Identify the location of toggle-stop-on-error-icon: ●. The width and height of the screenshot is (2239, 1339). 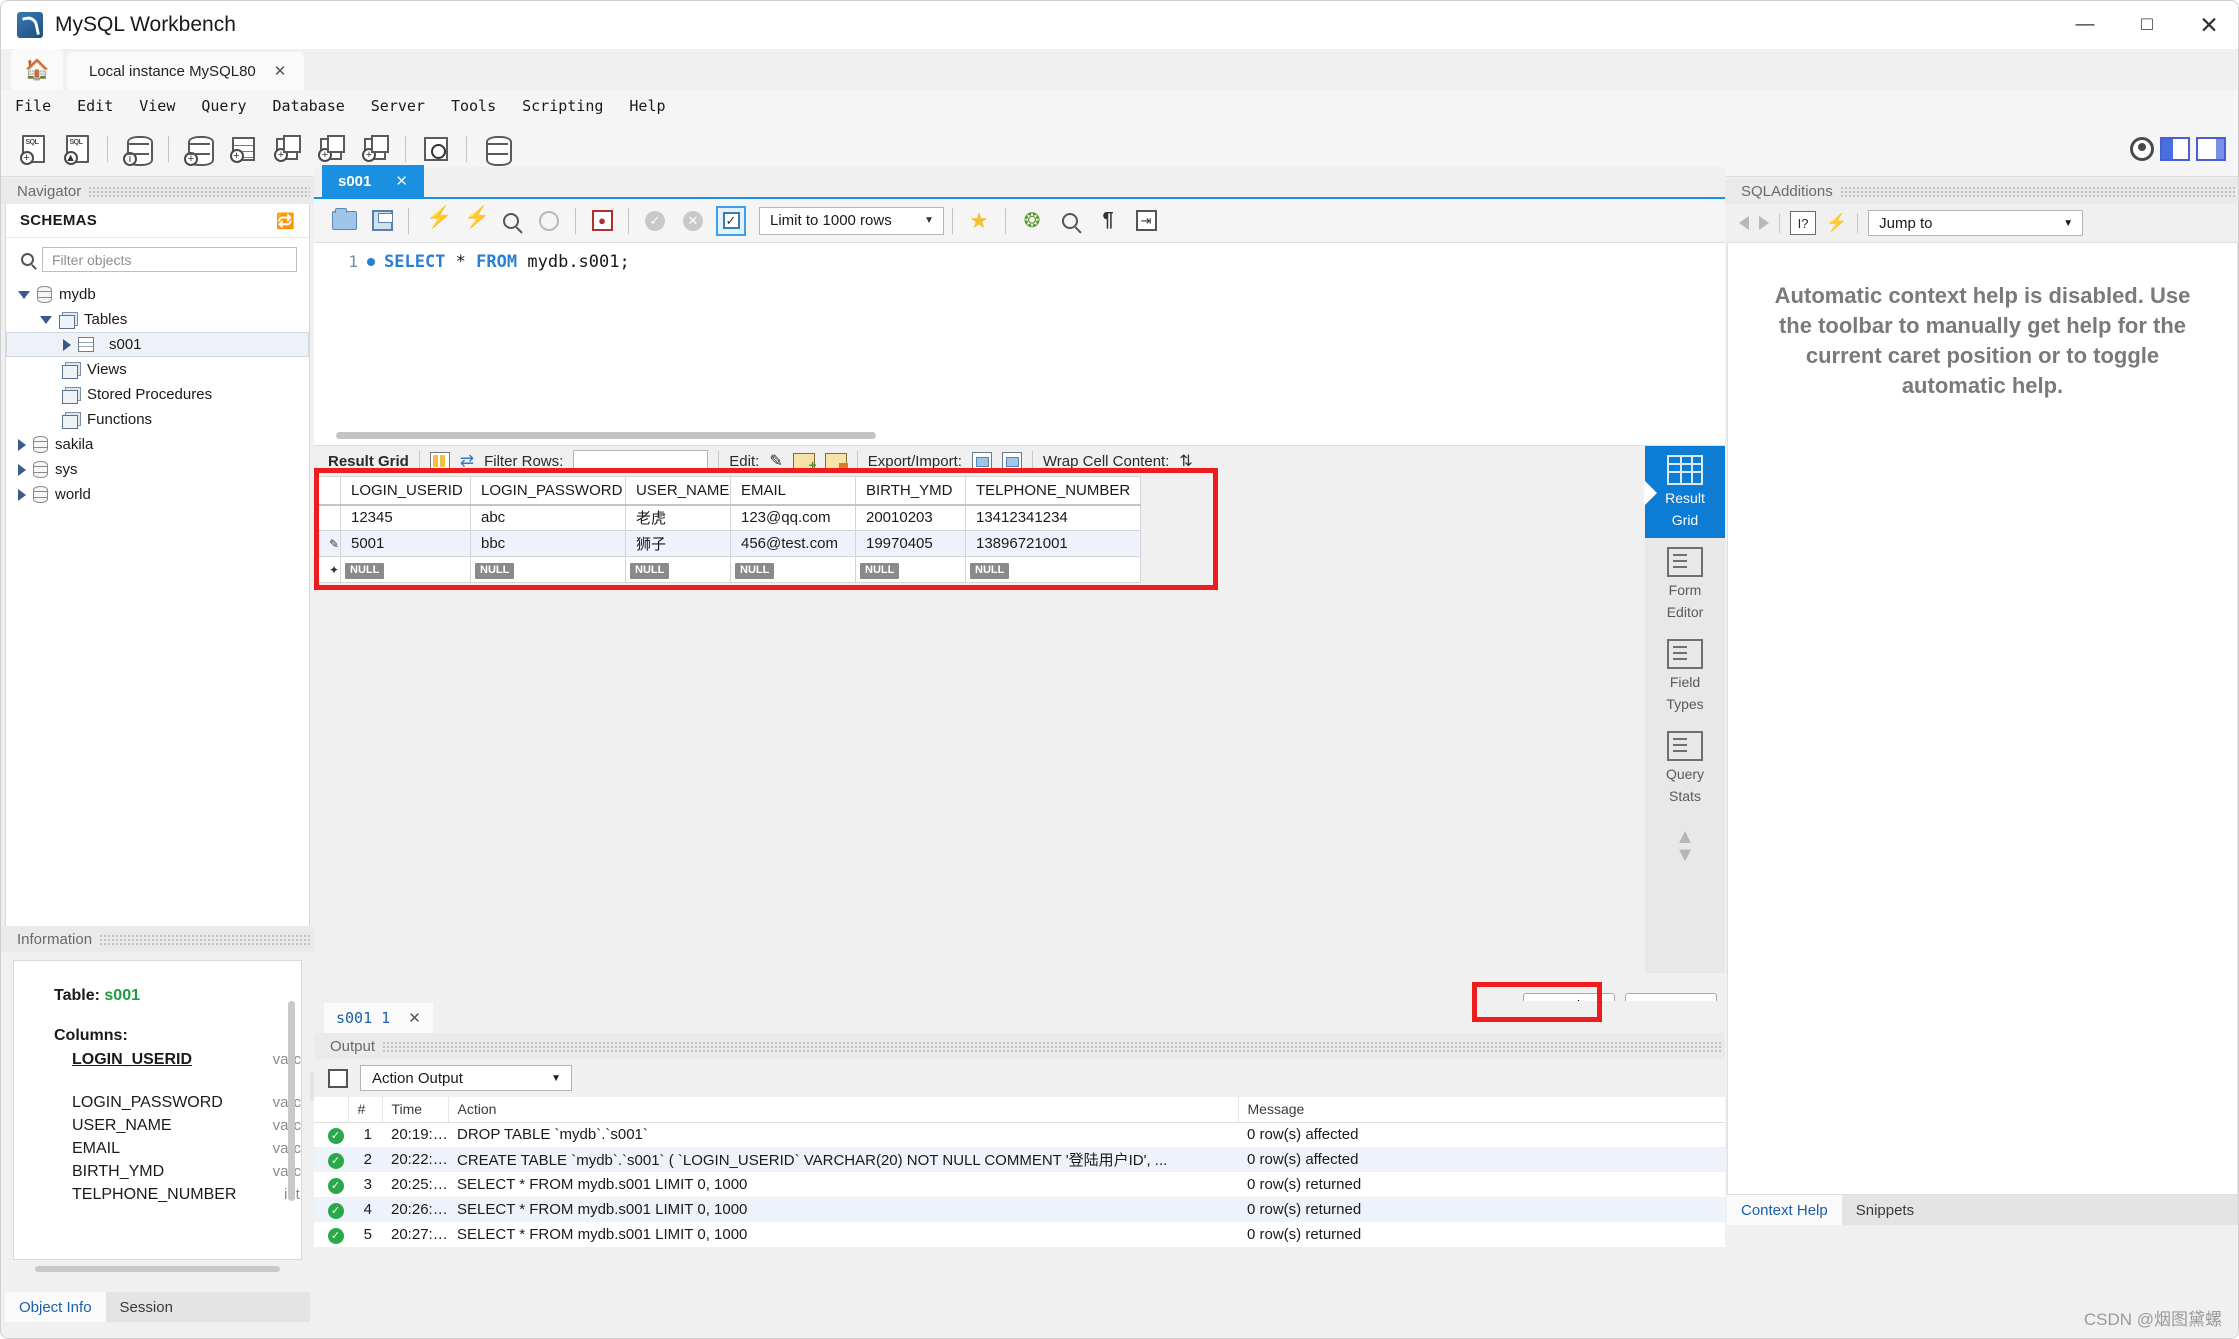
(602, 221).